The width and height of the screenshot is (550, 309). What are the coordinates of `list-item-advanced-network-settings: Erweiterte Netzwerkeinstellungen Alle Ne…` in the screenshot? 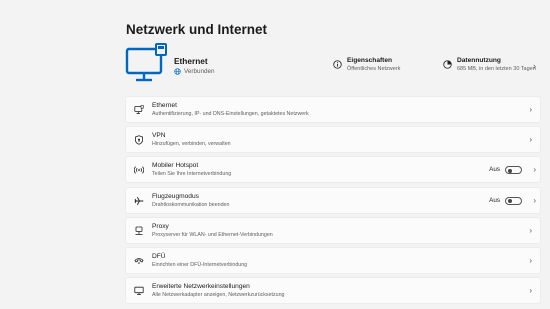 It's located at (333, 291).